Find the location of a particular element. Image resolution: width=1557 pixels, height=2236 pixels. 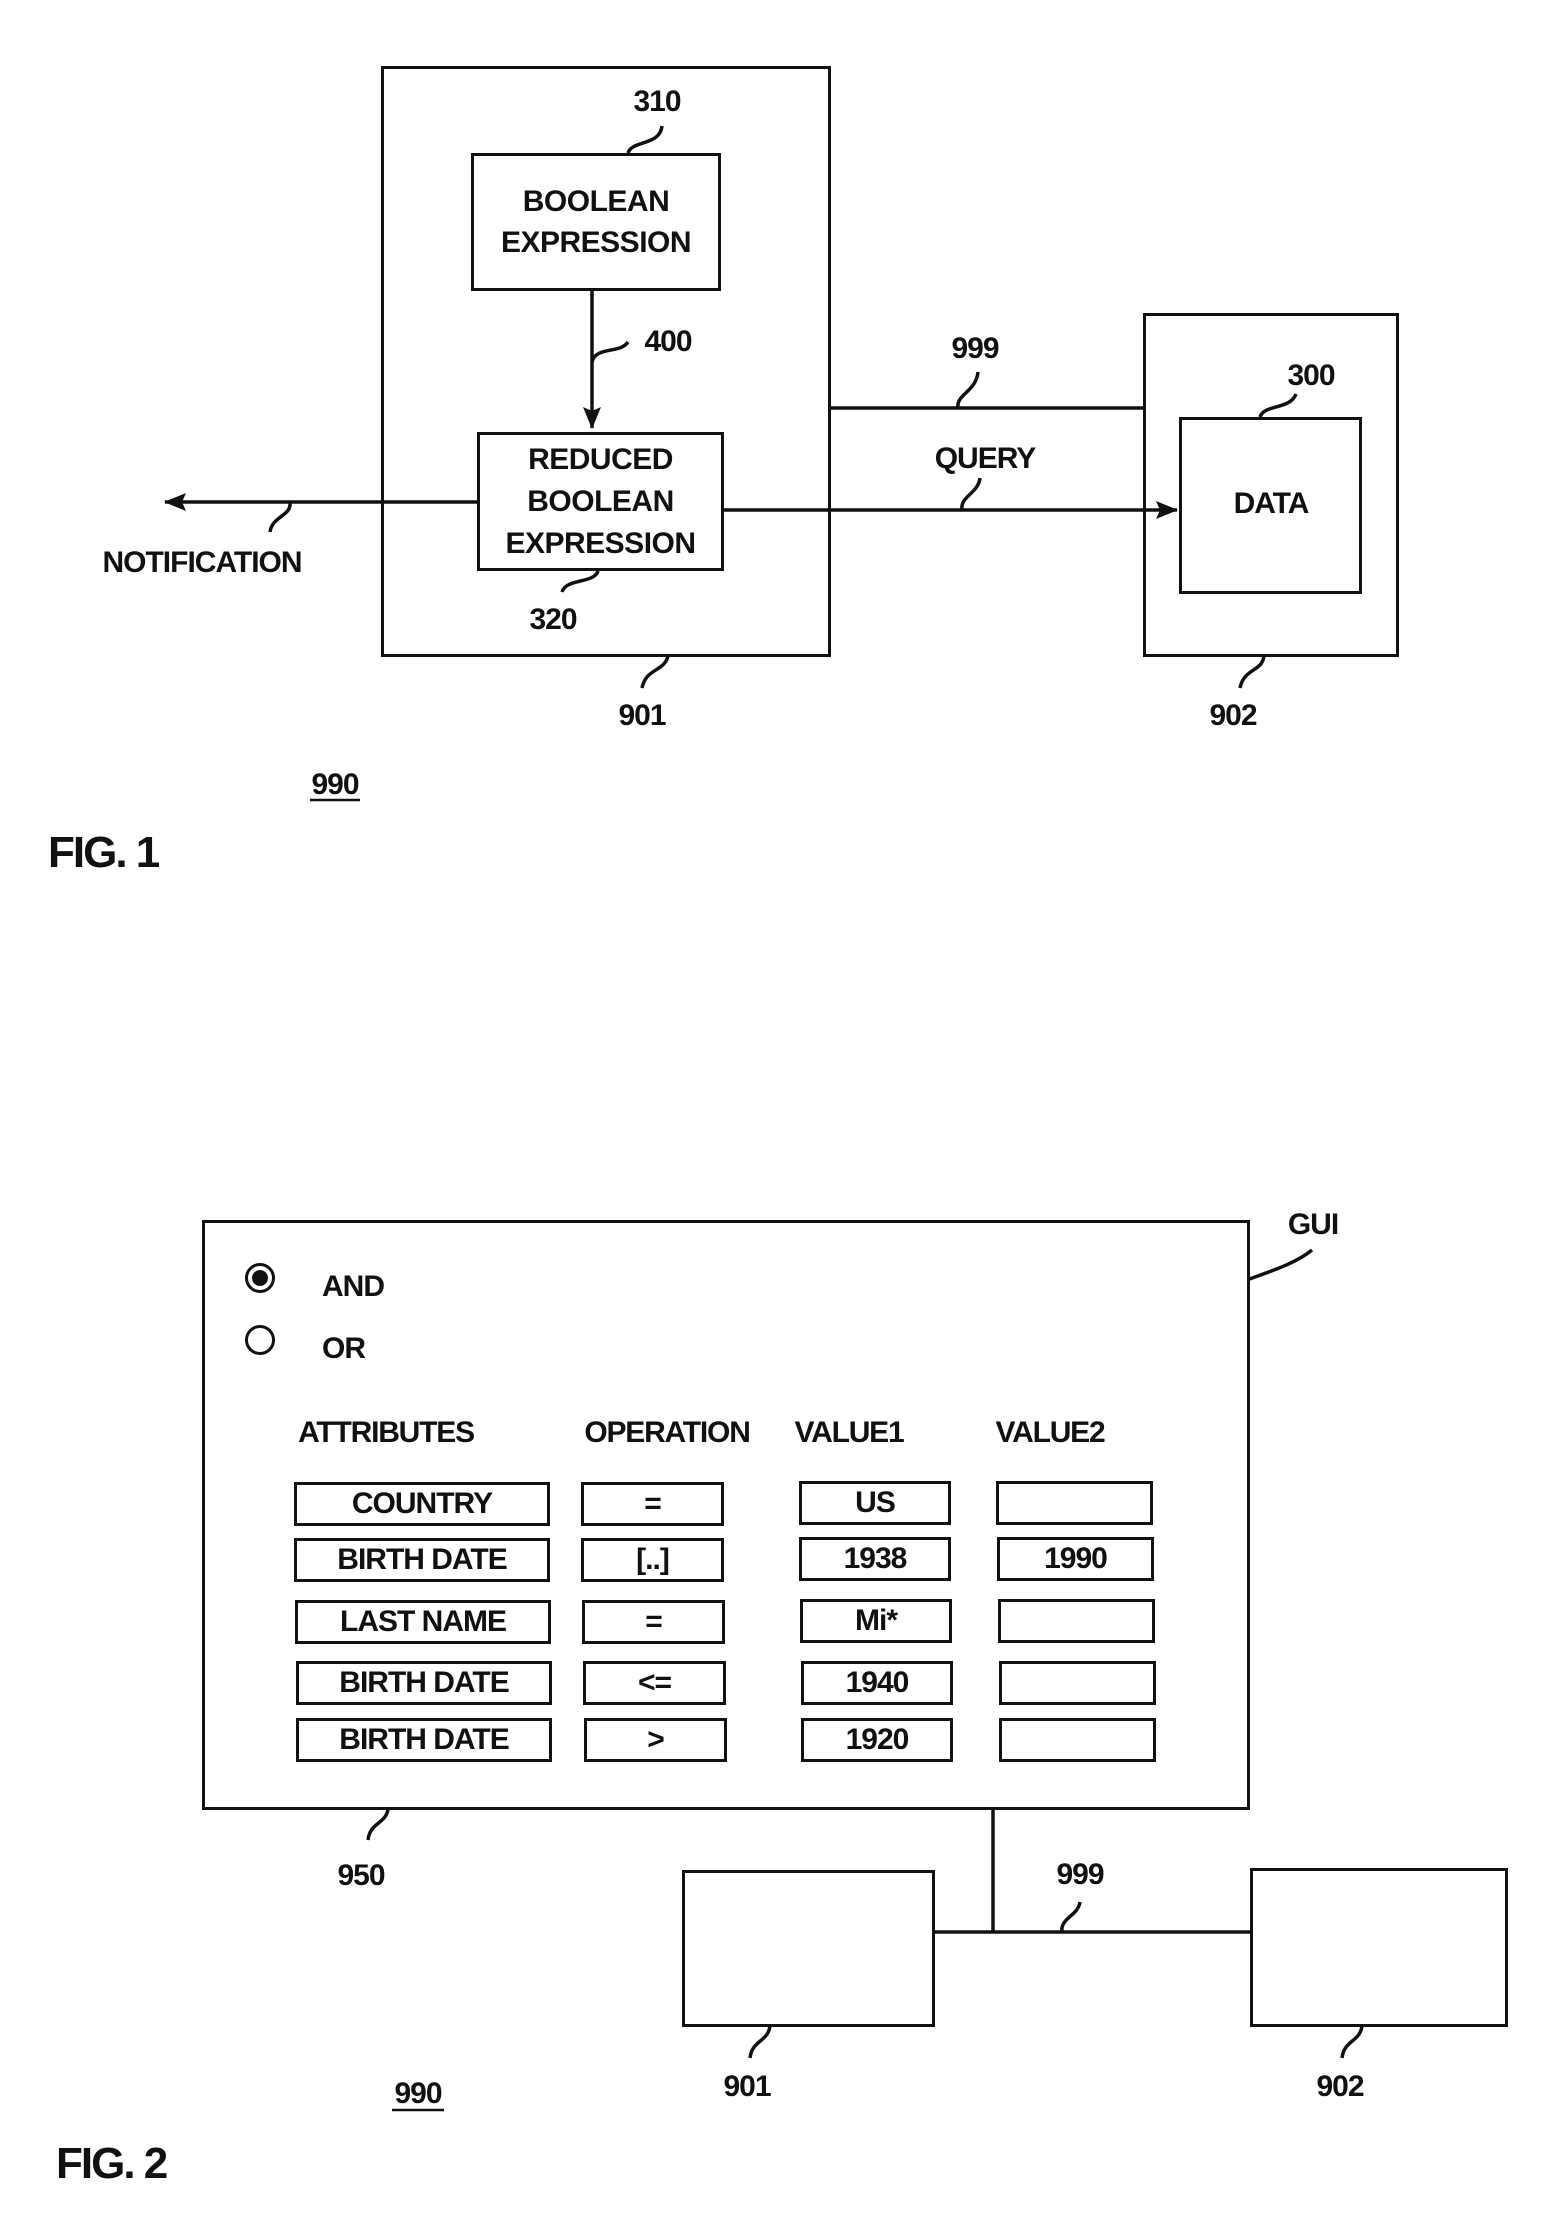

leader-901-fig1 is located at coordinates (655, 672).